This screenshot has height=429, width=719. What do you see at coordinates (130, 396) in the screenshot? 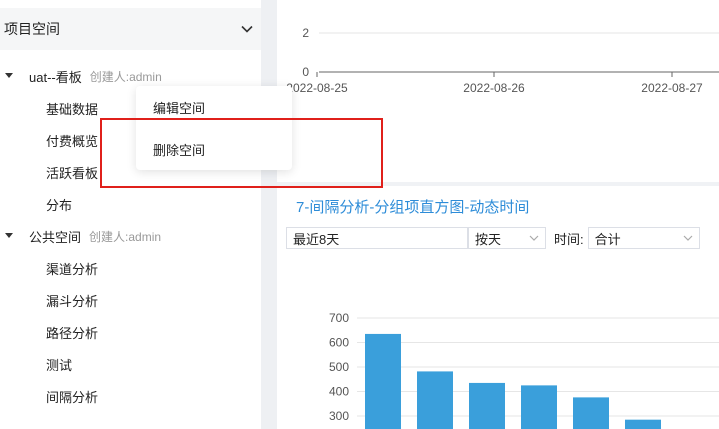
I see `tree-item: 间隔分析` at bounding box center [130, 396].